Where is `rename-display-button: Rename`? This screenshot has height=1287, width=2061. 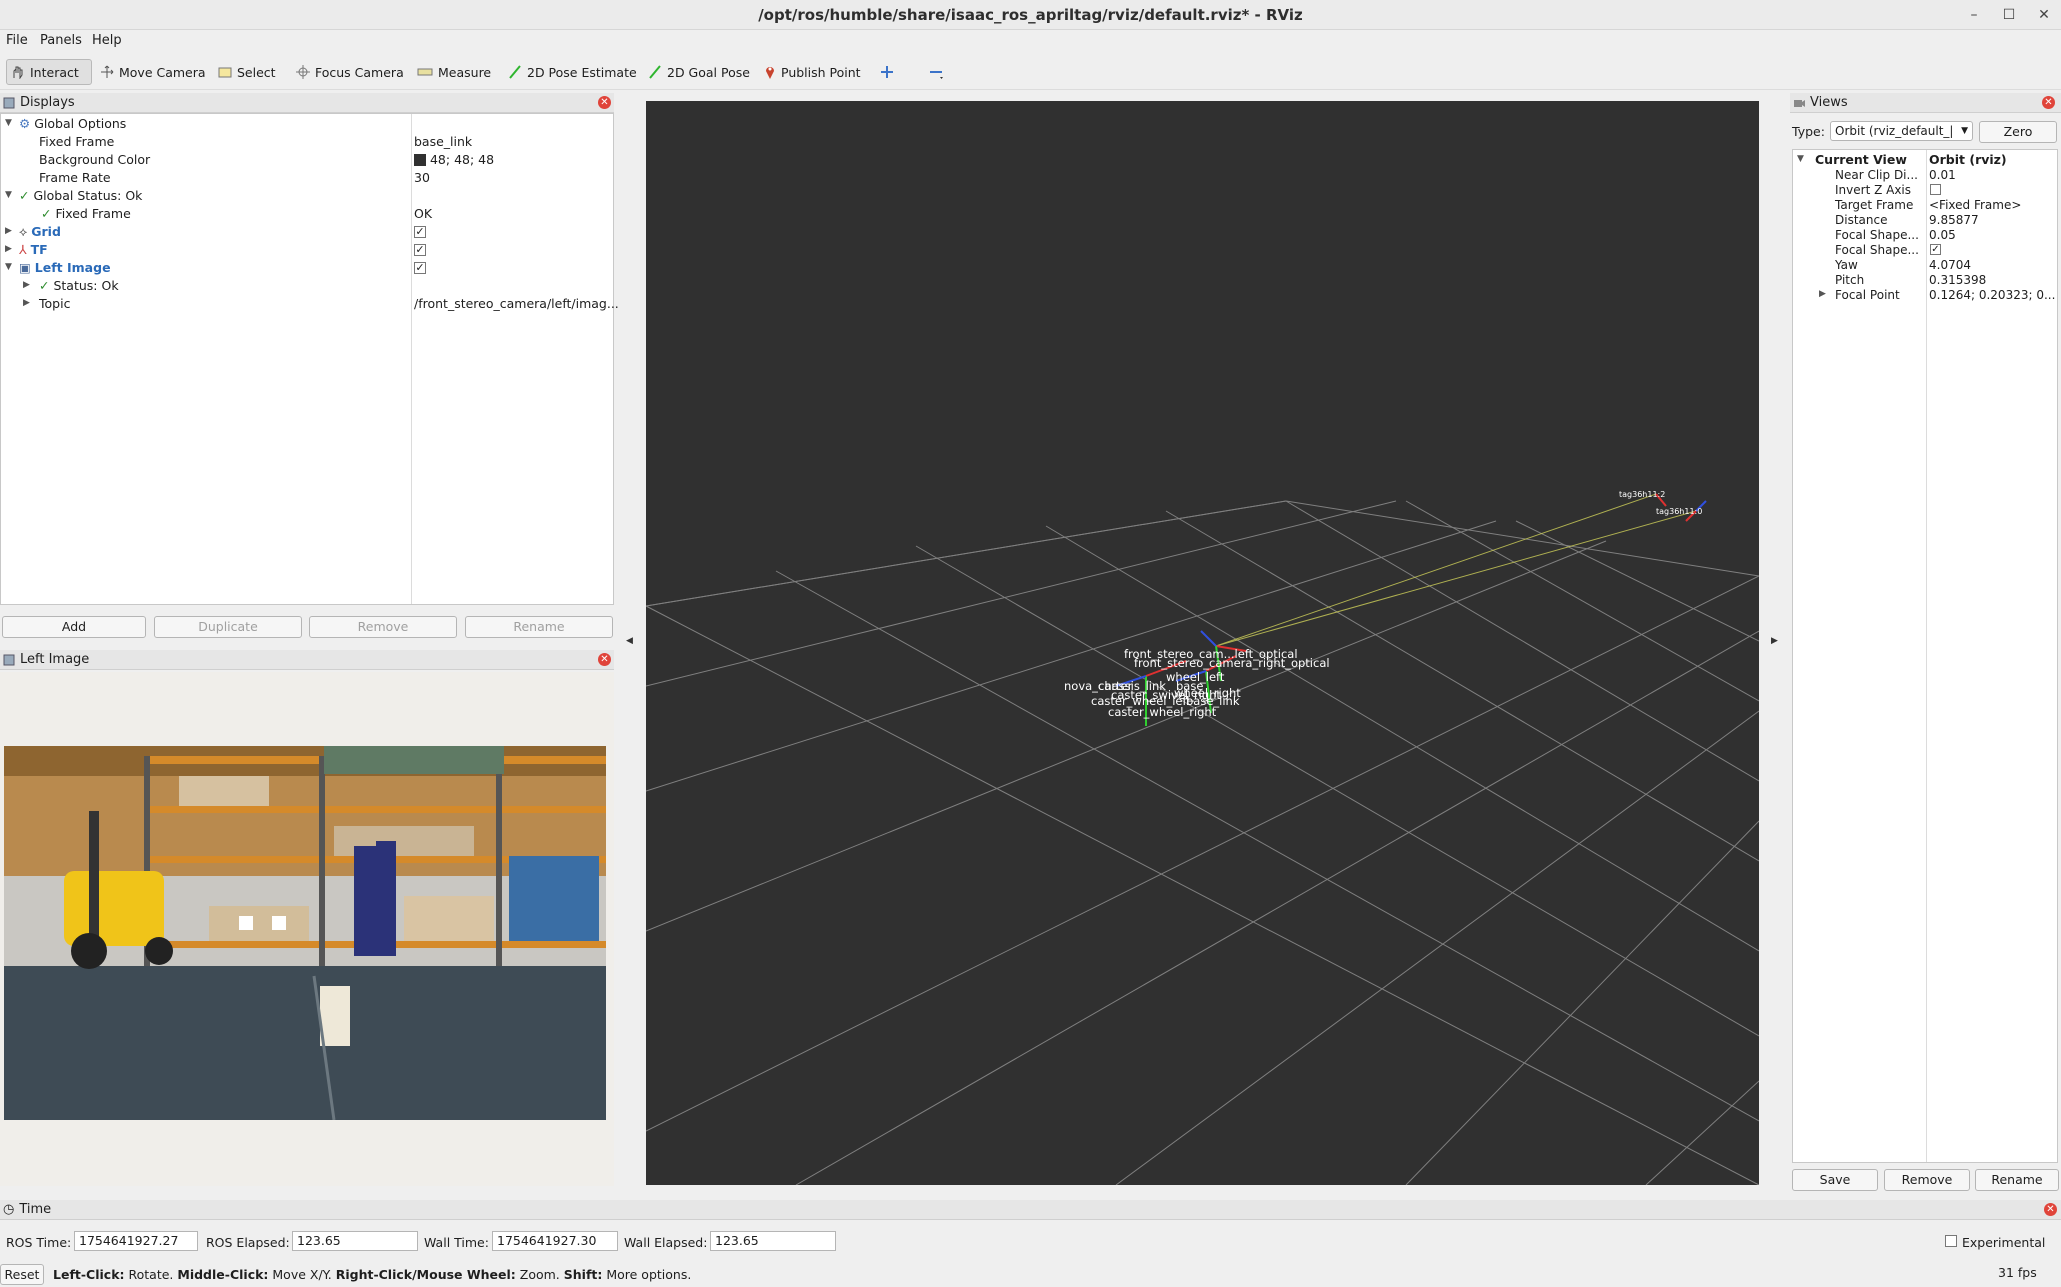
rename-display-button: Rename is located at coordinates (539, 627).